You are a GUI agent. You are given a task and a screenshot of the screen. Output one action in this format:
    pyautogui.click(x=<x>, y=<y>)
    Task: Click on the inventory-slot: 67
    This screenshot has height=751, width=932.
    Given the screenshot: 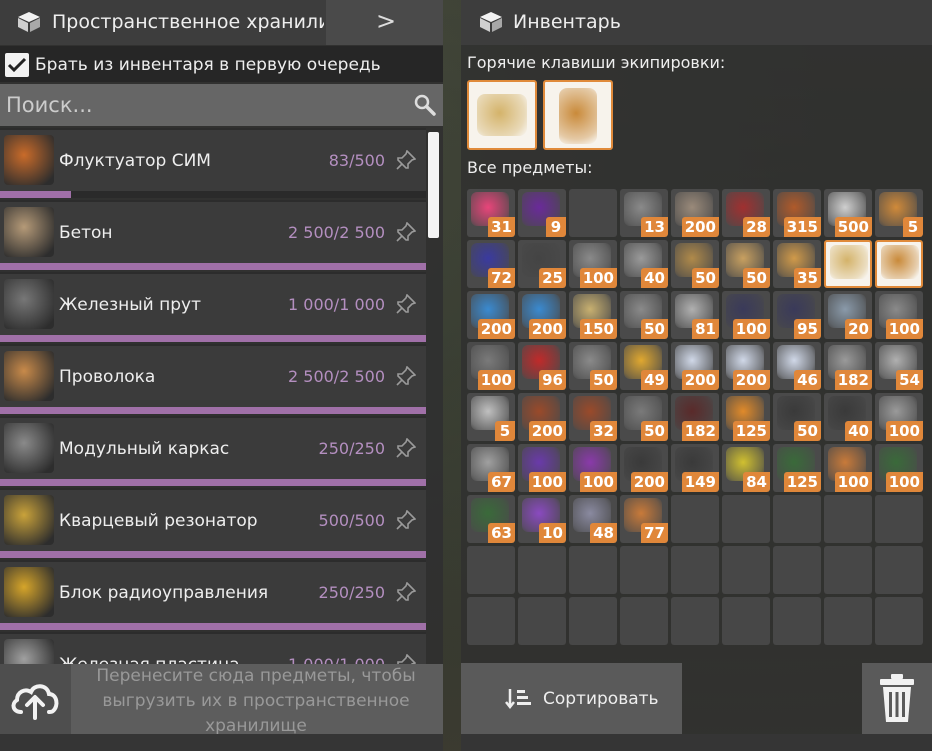 What is the action you would take?
    pyautogui.click(x=491, y=468)
    